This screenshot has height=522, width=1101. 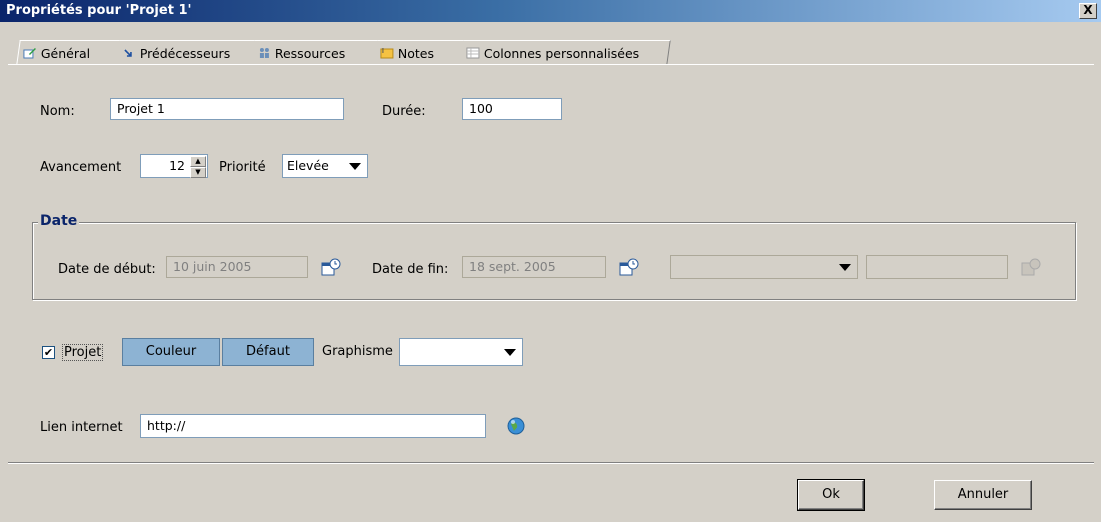 What do you see at coordinates (48, 352) in the screenshot?
I see `project-checkbox: ✔` at bounding box center [48, 352].